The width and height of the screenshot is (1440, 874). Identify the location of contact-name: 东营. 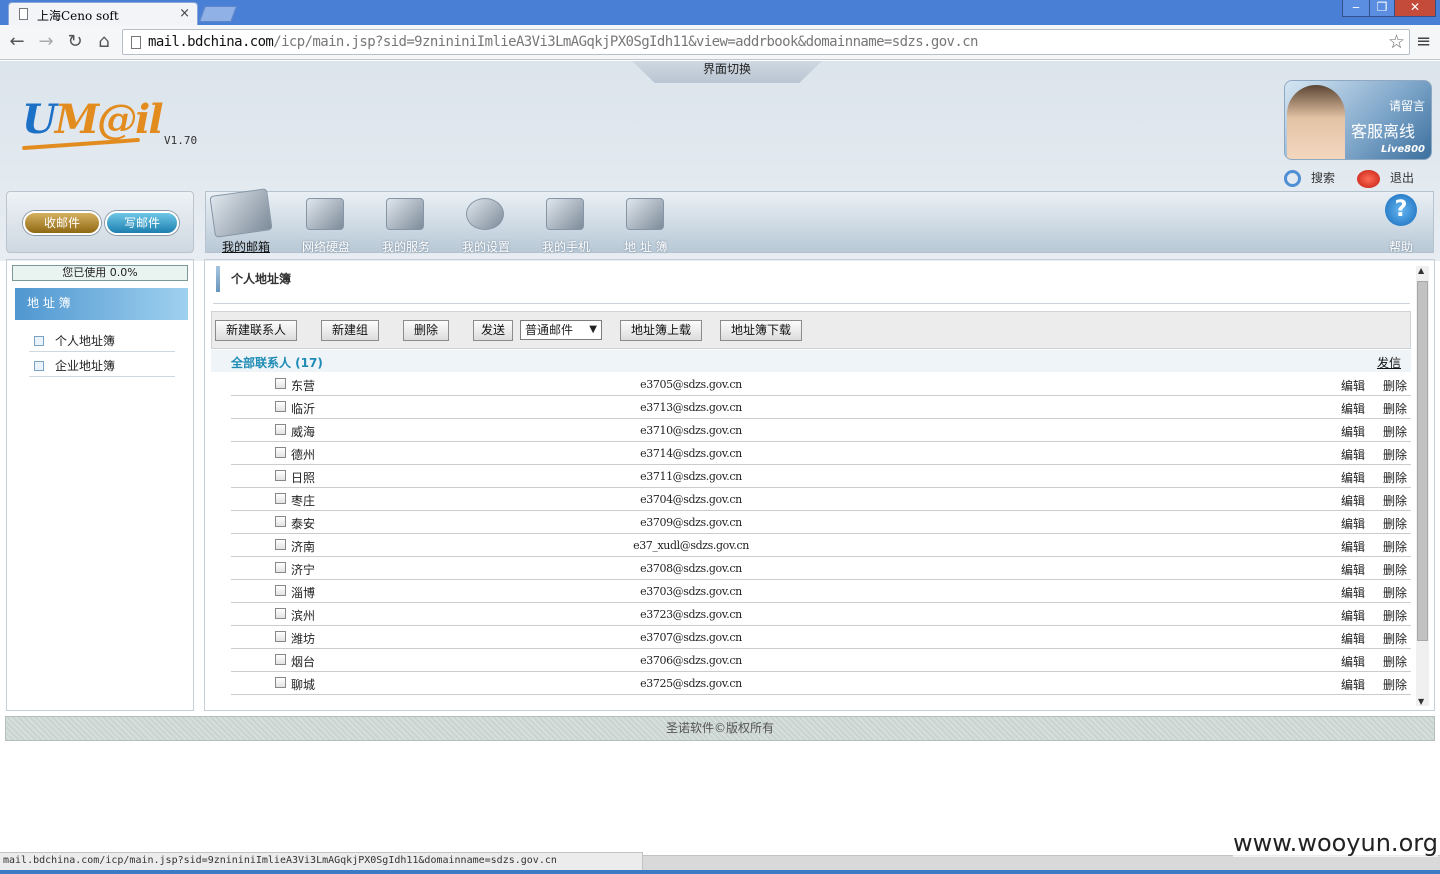
(303, 385).